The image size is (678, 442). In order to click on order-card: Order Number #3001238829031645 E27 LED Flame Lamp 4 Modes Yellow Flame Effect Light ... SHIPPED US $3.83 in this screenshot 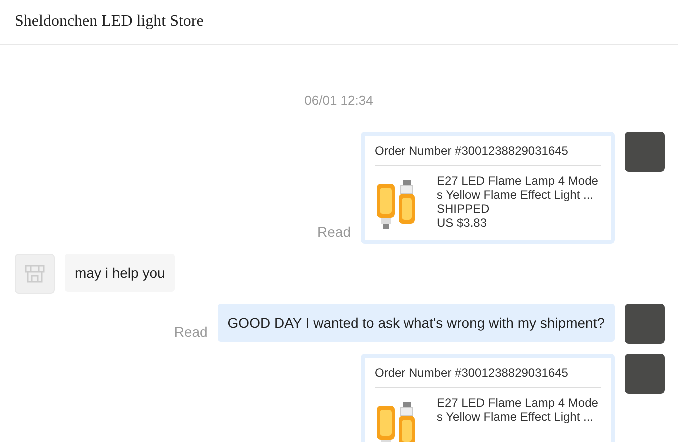, I will do `click(488, 188)`.